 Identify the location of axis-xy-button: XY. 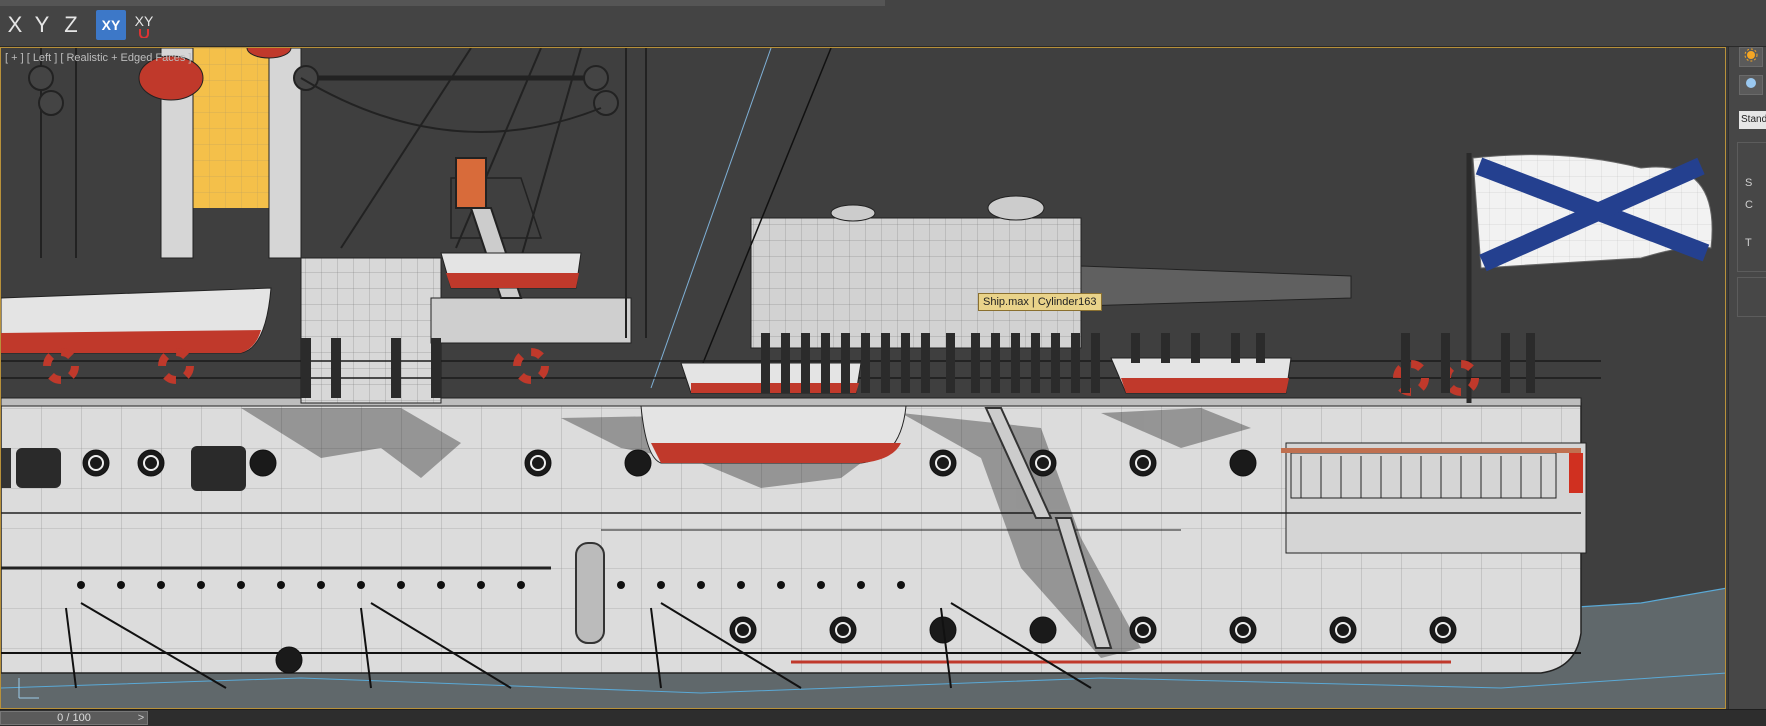
(111, 25).